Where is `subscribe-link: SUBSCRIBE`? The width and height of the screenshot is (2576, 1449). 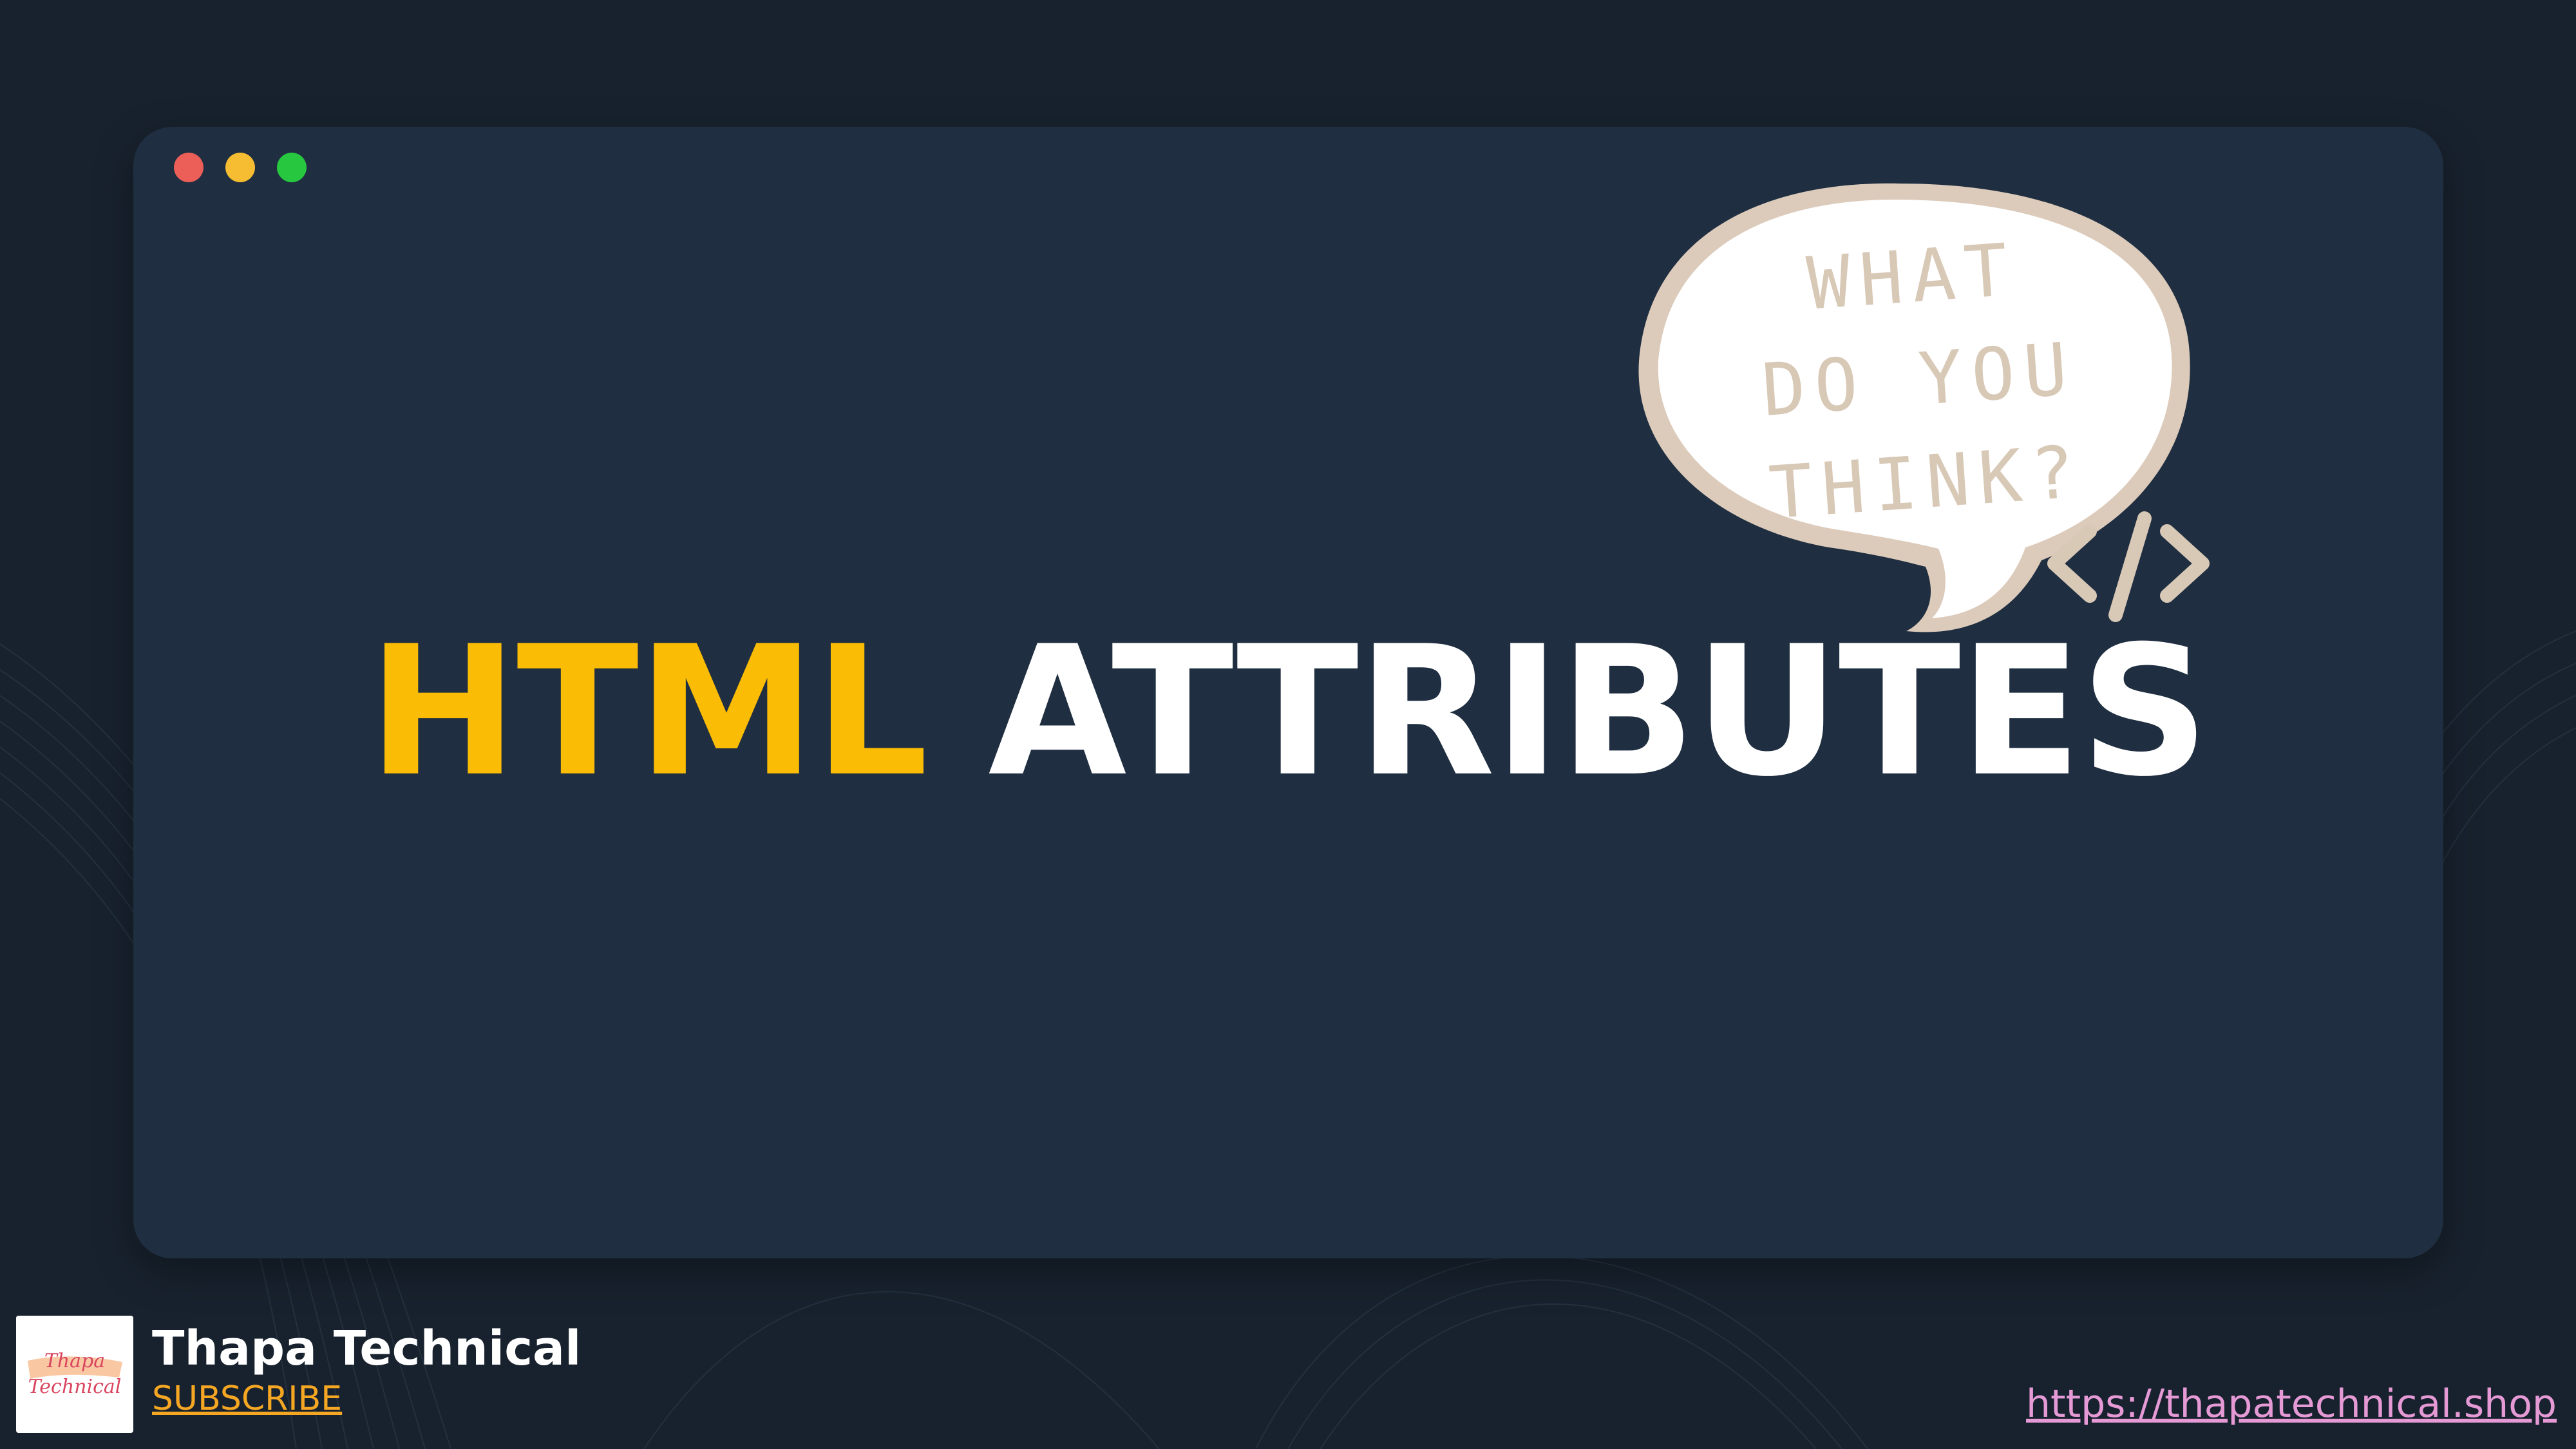
subscribe-link: SUBSCRIBE is located at coordinates (247, 1399).